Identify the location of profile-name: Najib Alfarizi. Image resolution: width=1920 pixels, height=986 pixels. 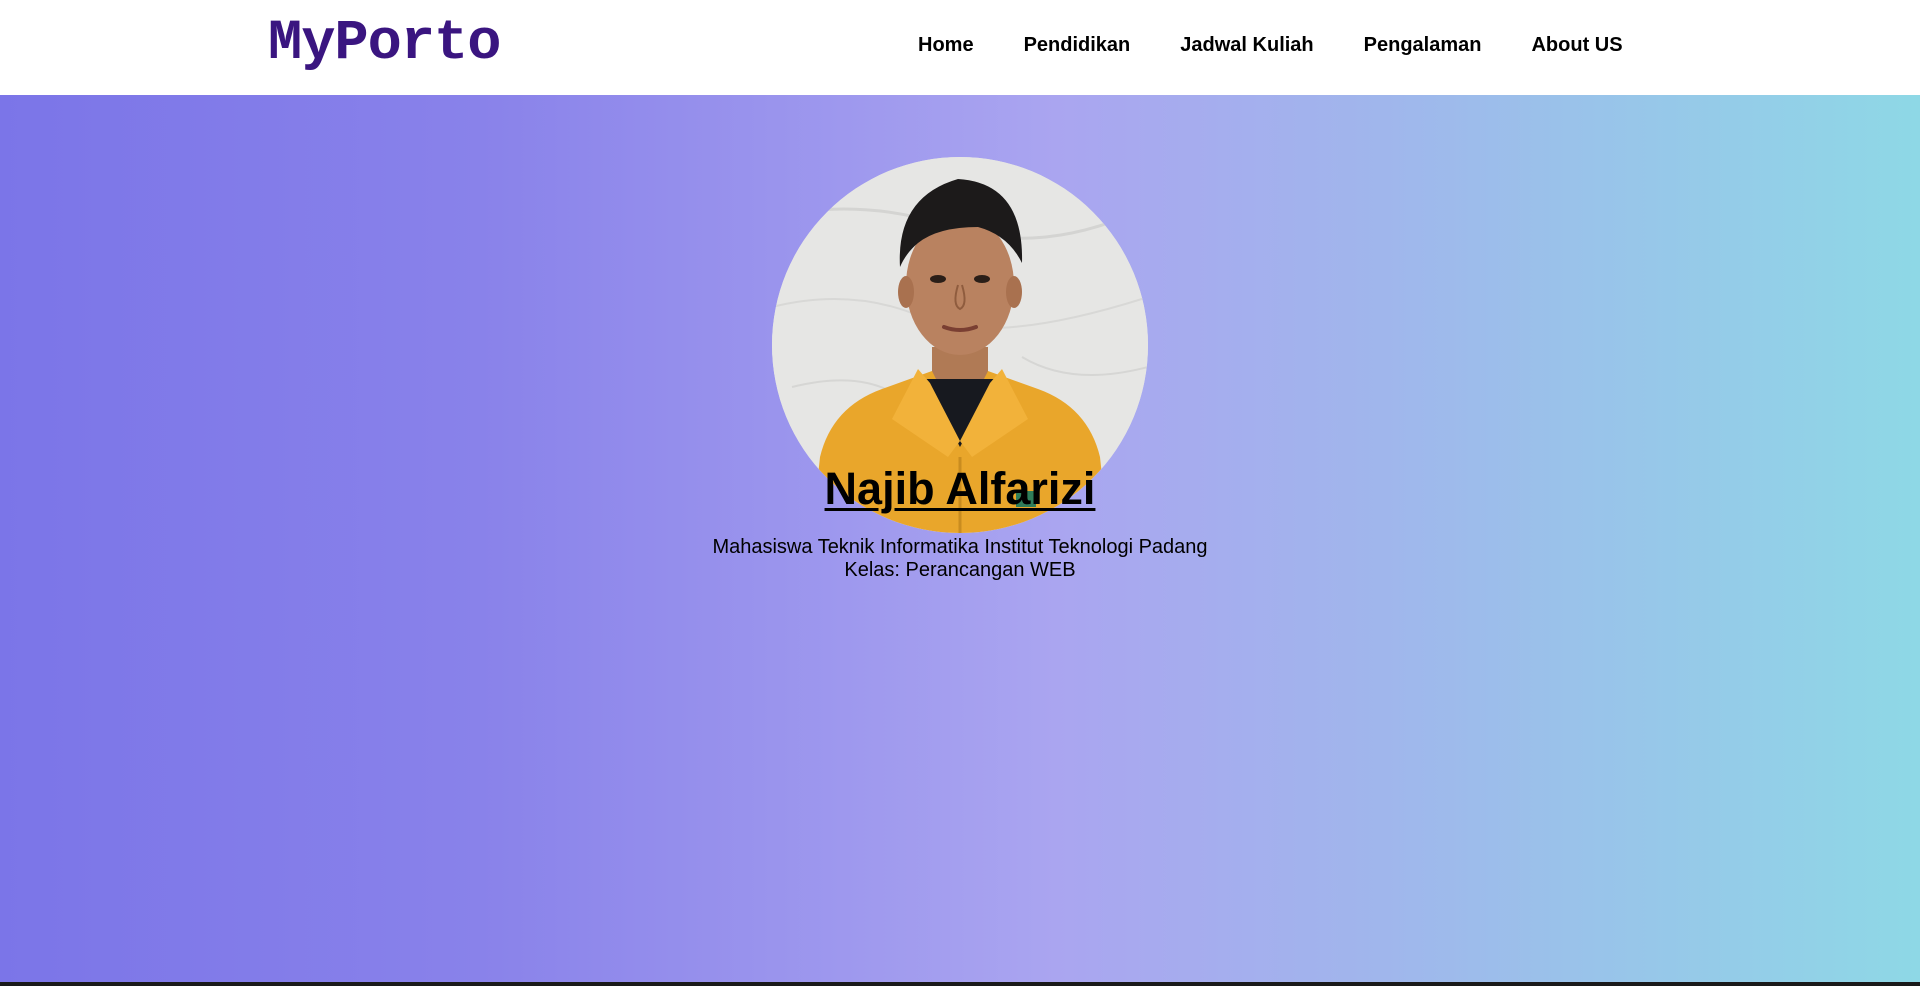
(960, 488).